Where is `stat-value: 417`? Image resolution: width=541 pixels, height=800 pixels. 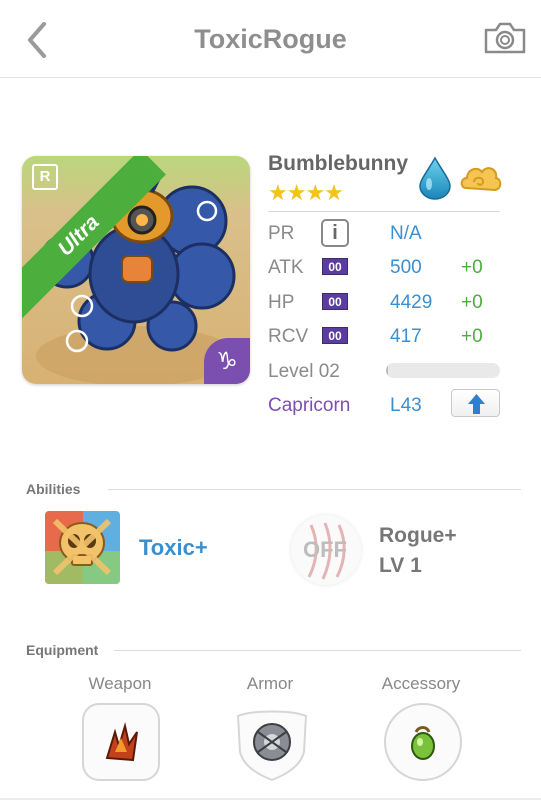 stat-value: 417 is located at coordinates (406, 336).